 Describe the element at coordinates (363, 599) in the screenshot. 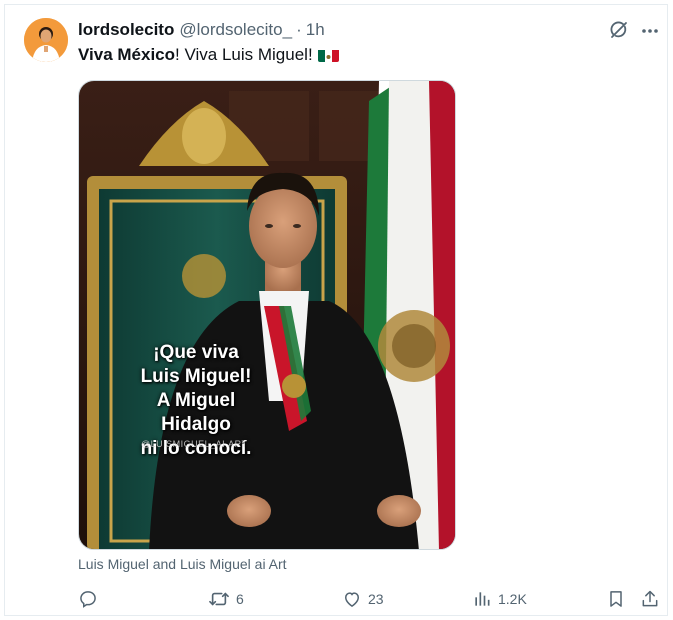

I see `like-button: 23` at that location.